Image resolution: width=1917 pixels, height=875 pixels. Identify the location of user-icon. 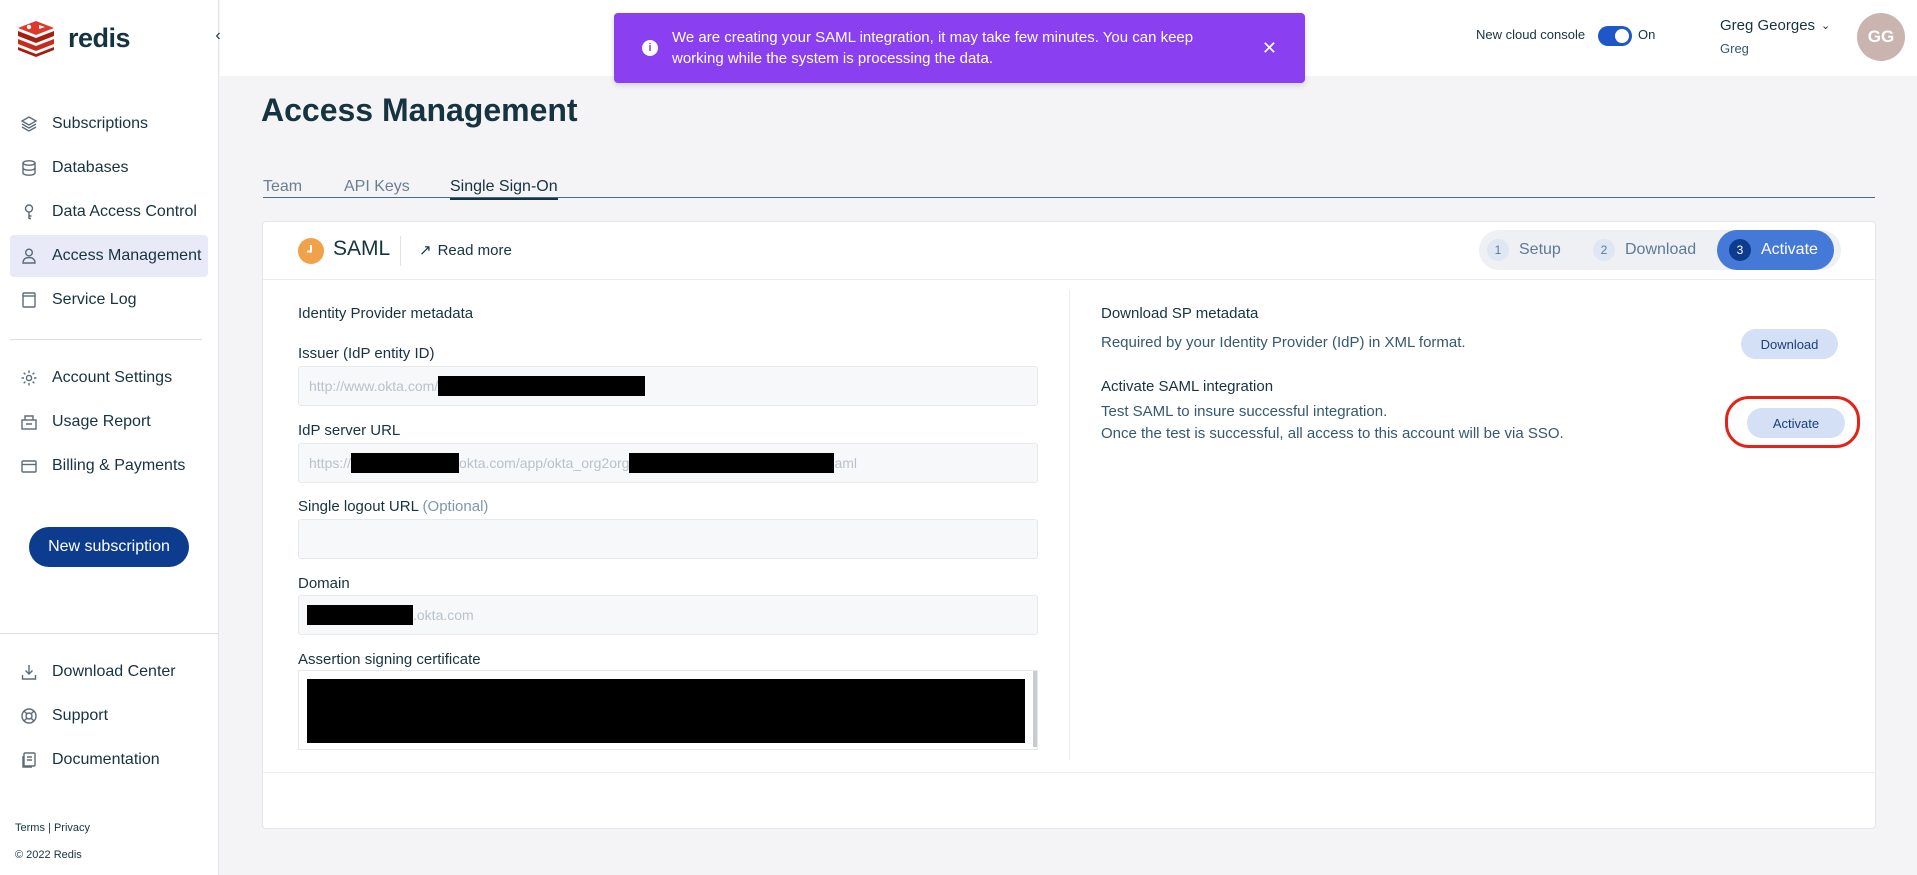
(29, 256).